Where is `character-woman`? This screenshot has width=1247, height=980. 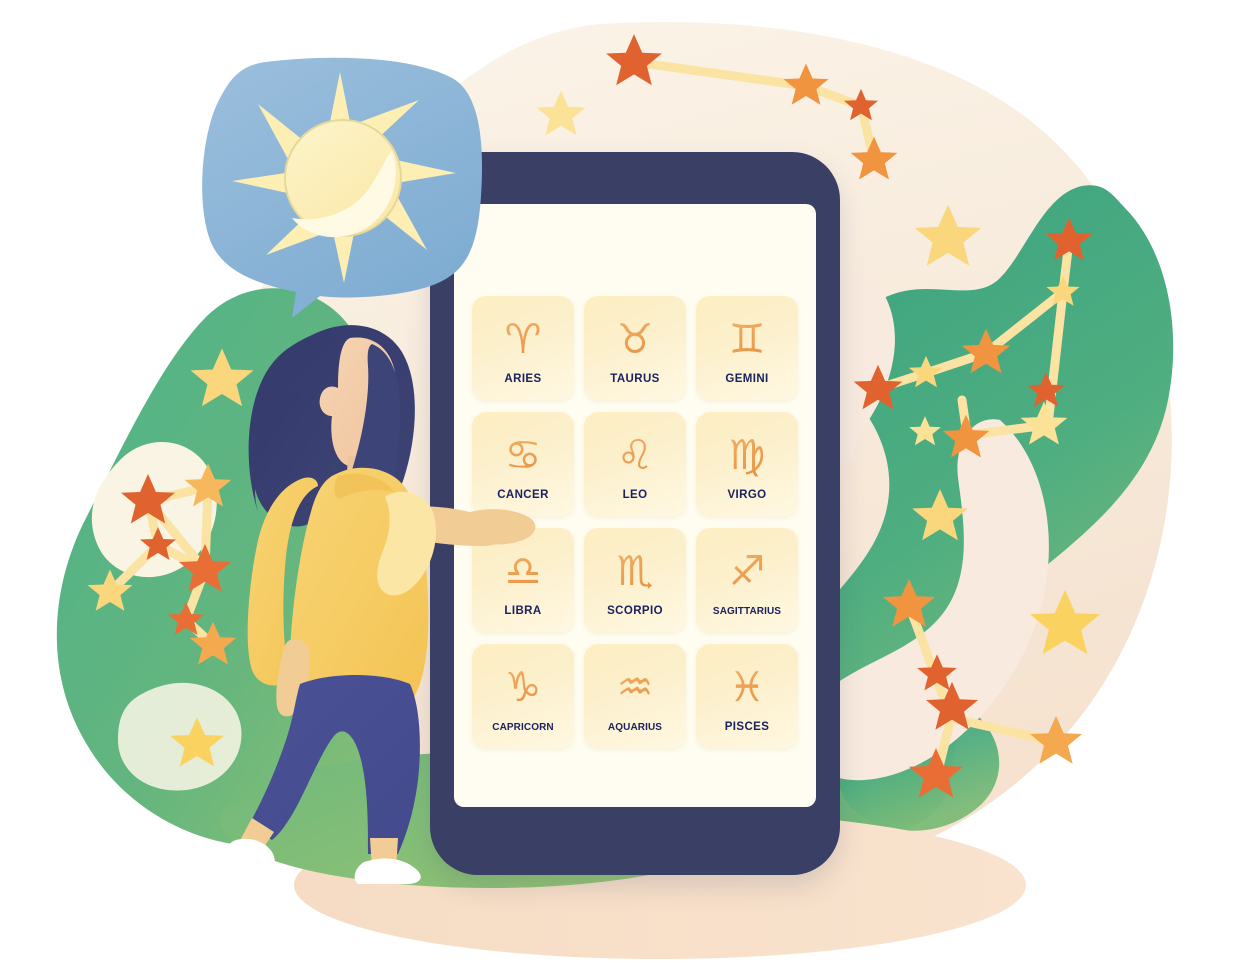 character-woman is located at coordinates (381, 604).